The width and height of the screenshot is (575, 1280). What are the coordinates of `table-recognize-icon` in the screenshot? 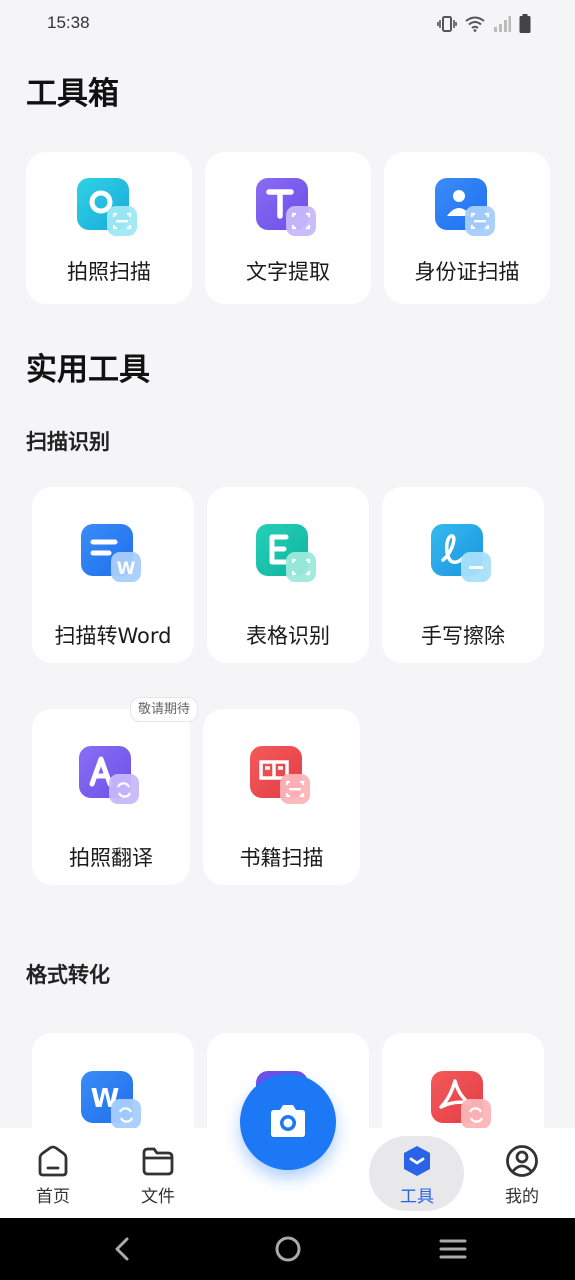 It's located at (288, 556).